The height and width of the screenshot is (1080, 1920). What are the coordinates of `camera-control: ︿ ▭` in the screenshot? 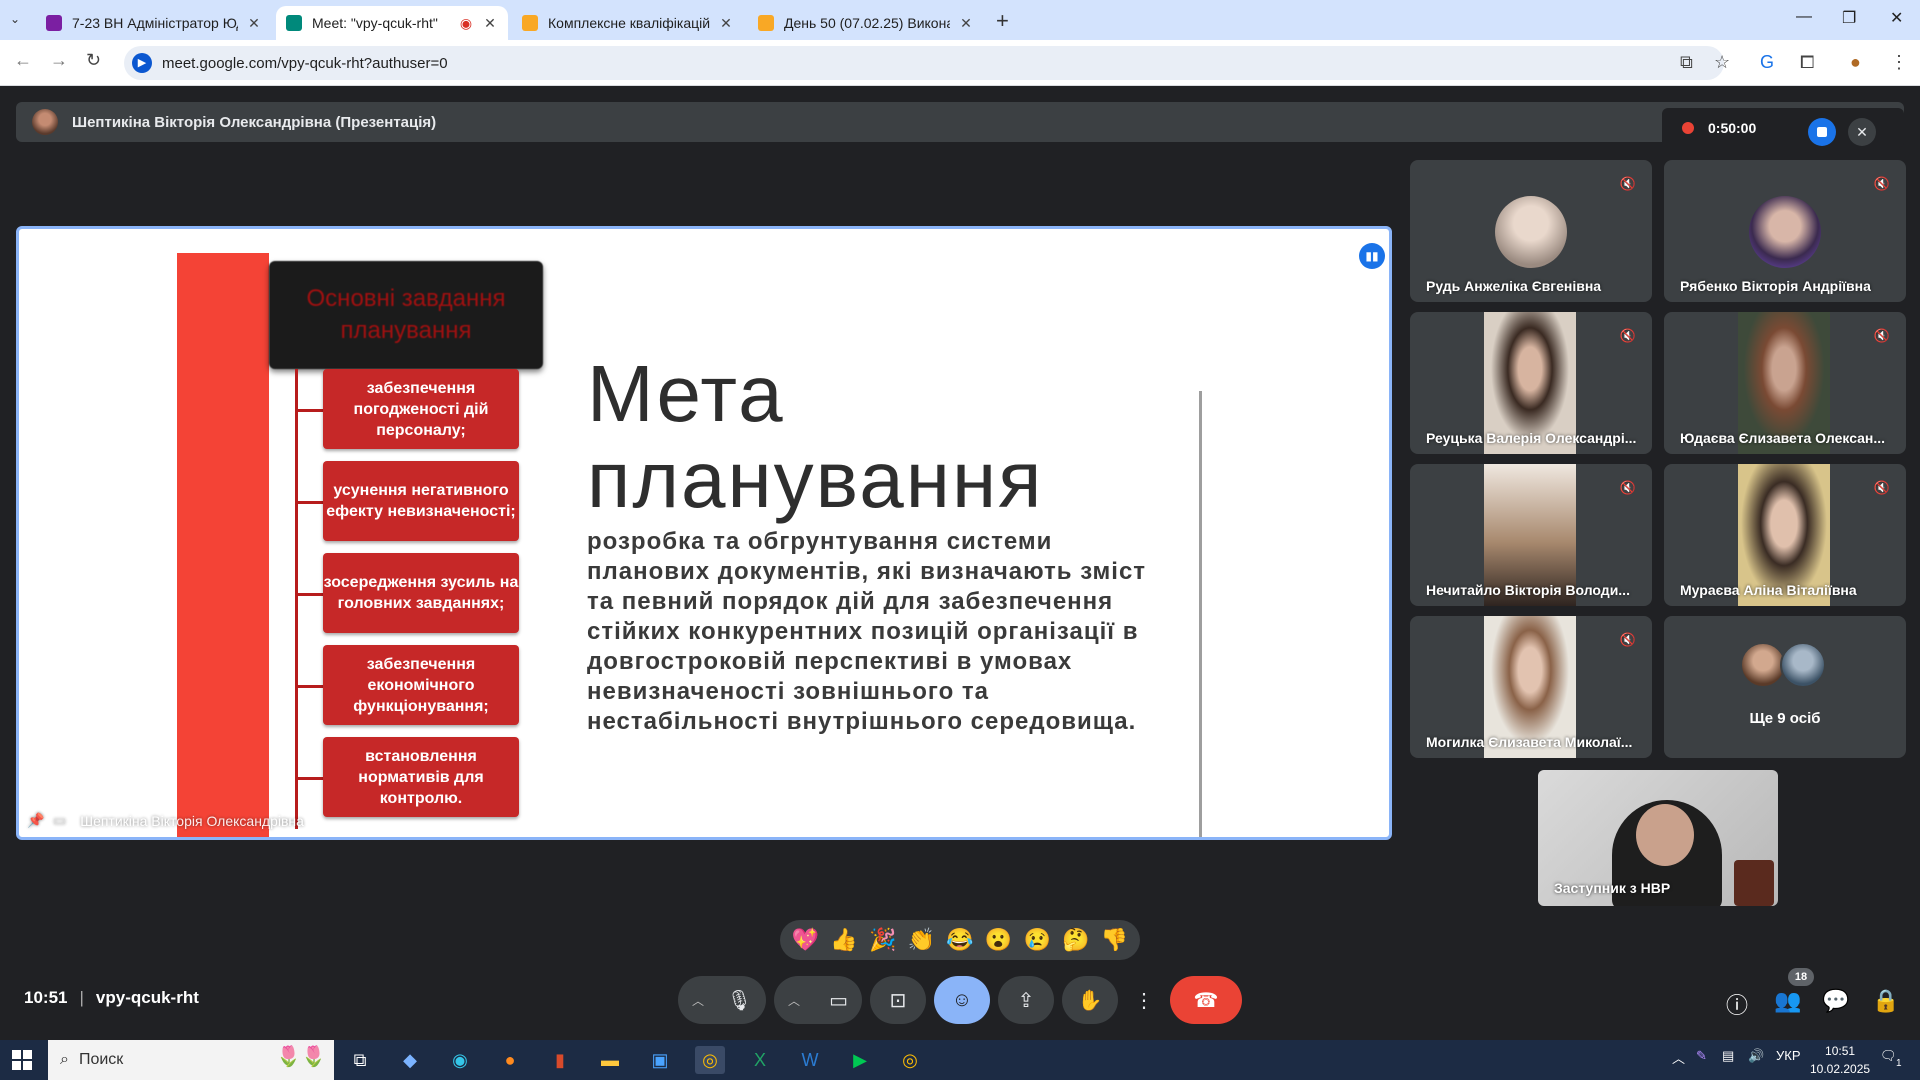 It's located at (818, 1000).